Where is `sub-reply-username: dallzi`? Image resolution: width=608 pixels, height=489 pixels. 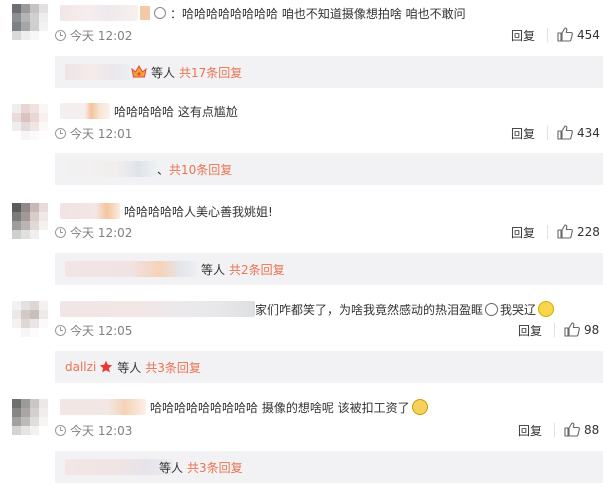
sub-reply-username: dallzi is located at coordinates (80, 367).